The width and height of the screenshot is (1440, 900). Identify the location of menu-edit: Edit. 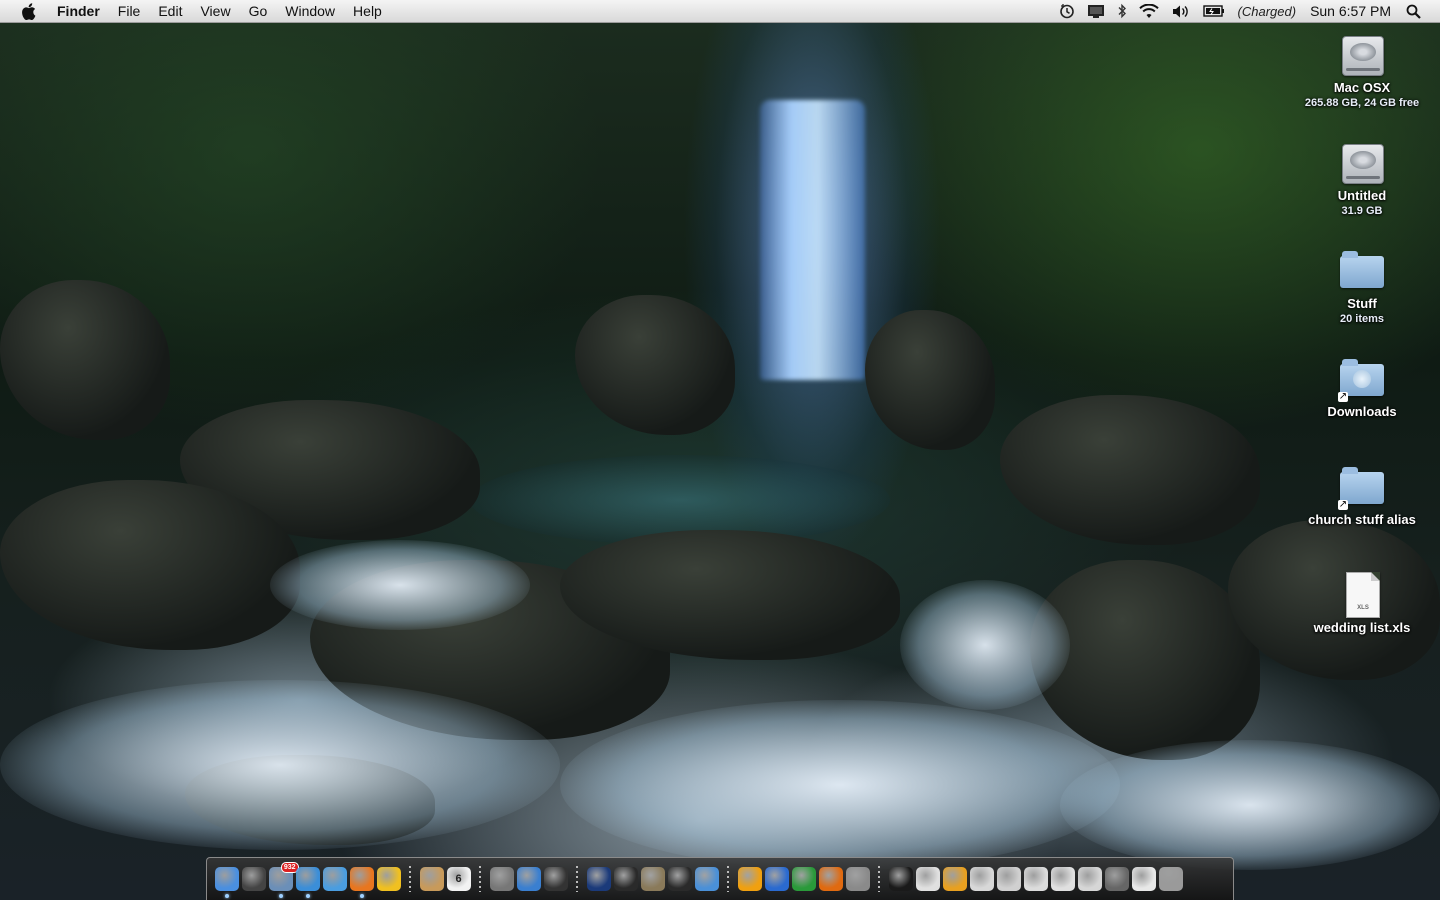
(170, 11).